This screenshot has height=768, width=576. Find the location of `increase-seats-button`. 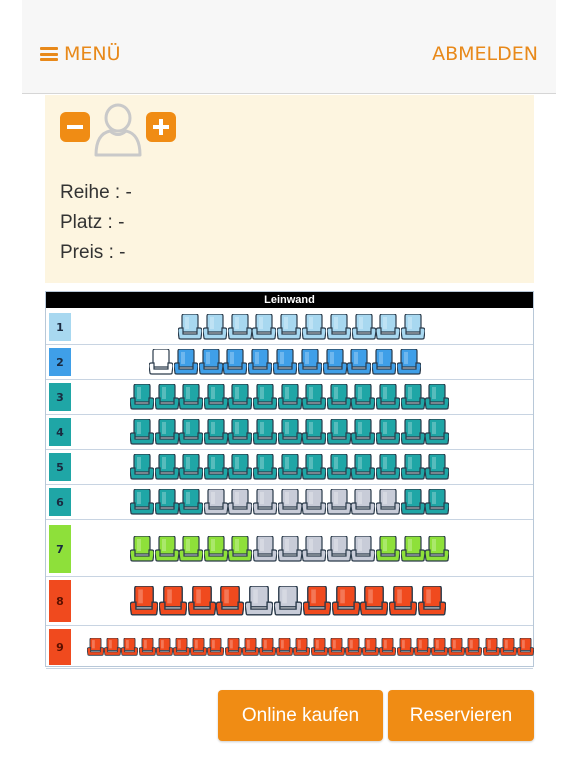

increase-seats-button is located at coordinates (161, 127).